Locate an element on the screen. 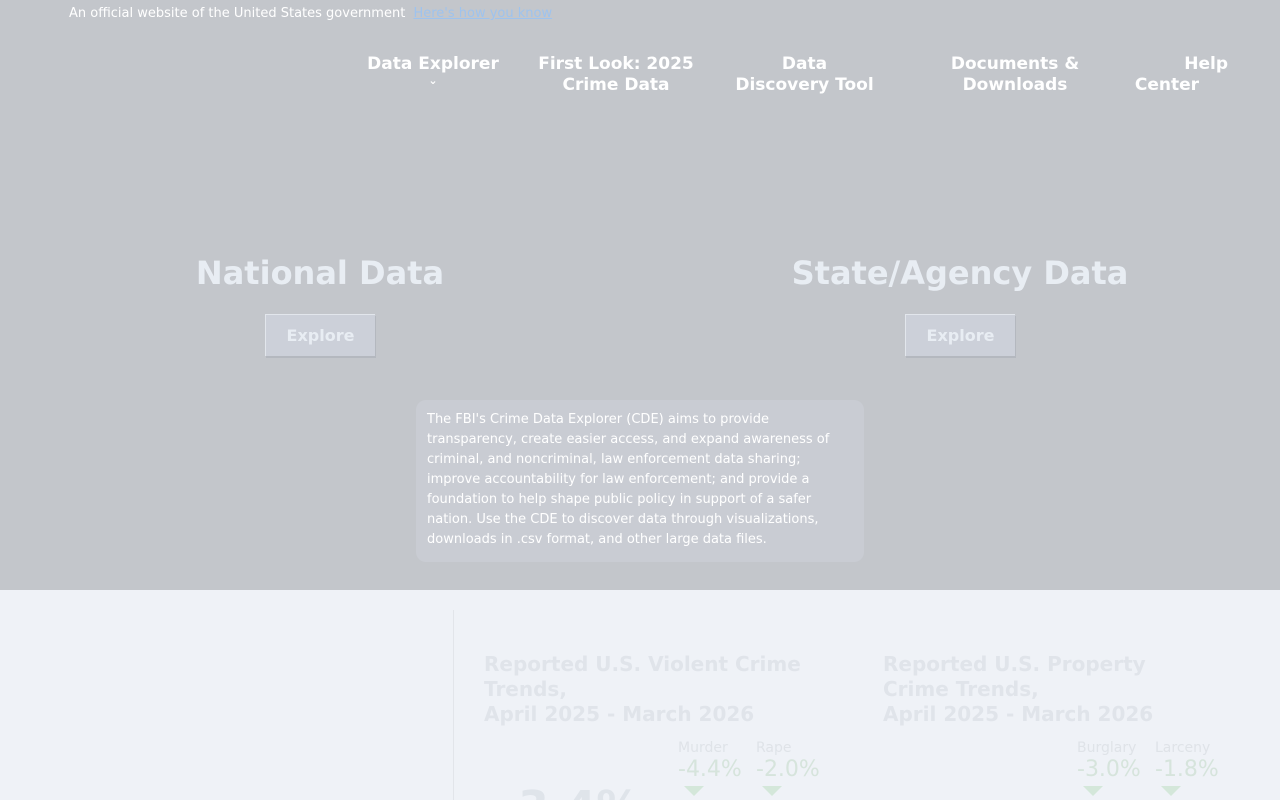 The height and width of the screenshot is (800, 1280). metric-label: Rape is located at coordinates (774, 748).